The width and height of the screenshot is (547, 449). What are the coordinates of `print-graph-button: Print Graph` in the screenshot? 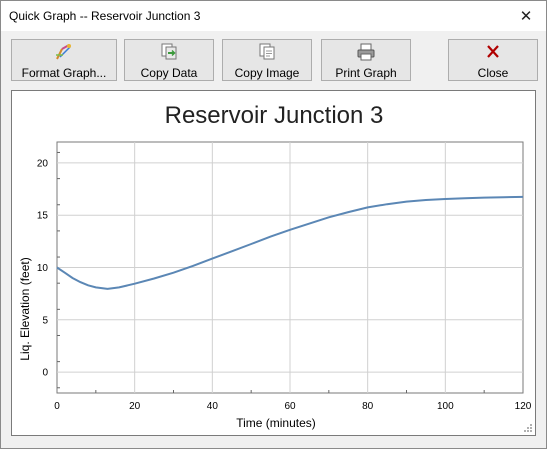 It's located at (366, 60).